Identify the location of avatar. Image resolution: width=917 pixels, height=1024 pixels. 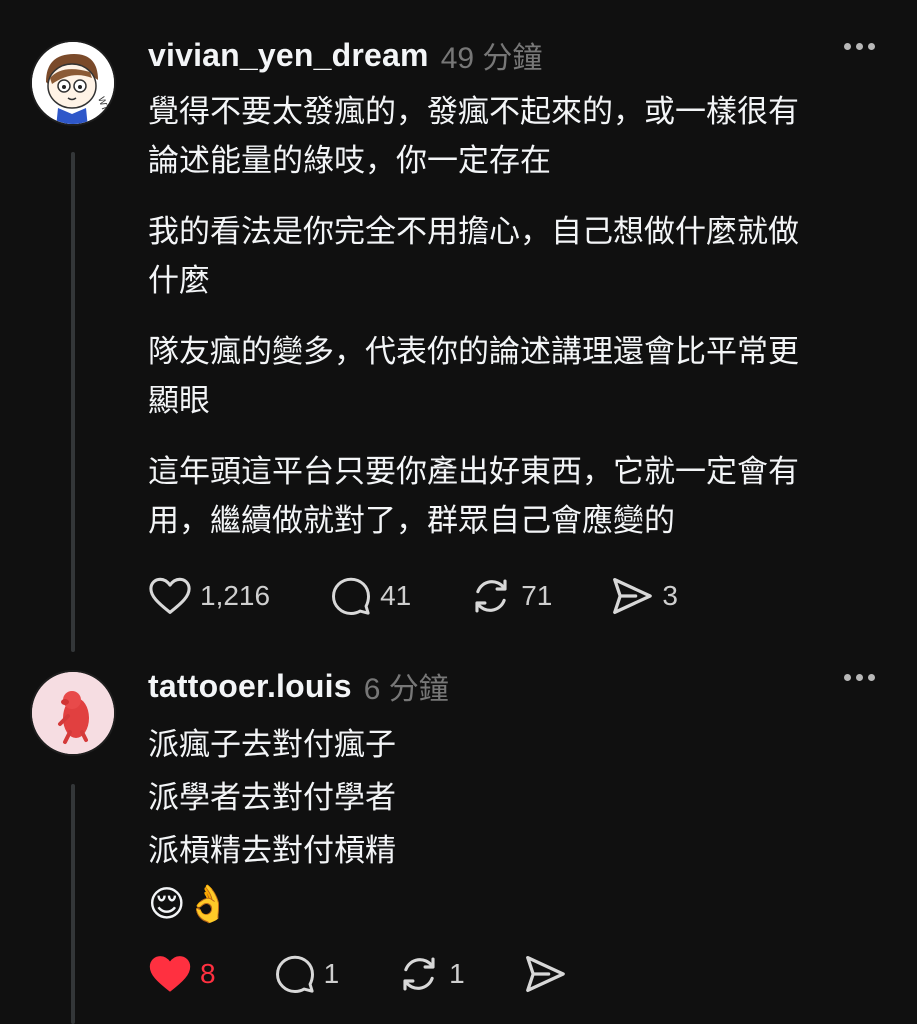
(73, 713).